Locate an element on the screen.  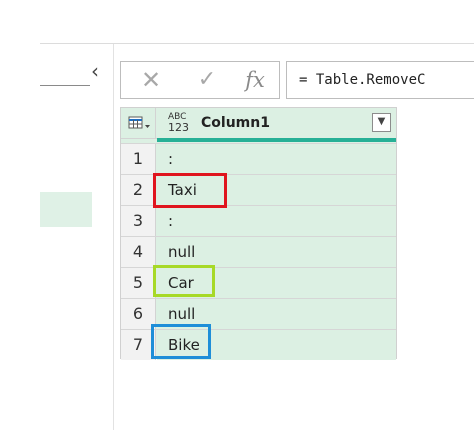
row-number: 3 is located at coordinates (138, 221).